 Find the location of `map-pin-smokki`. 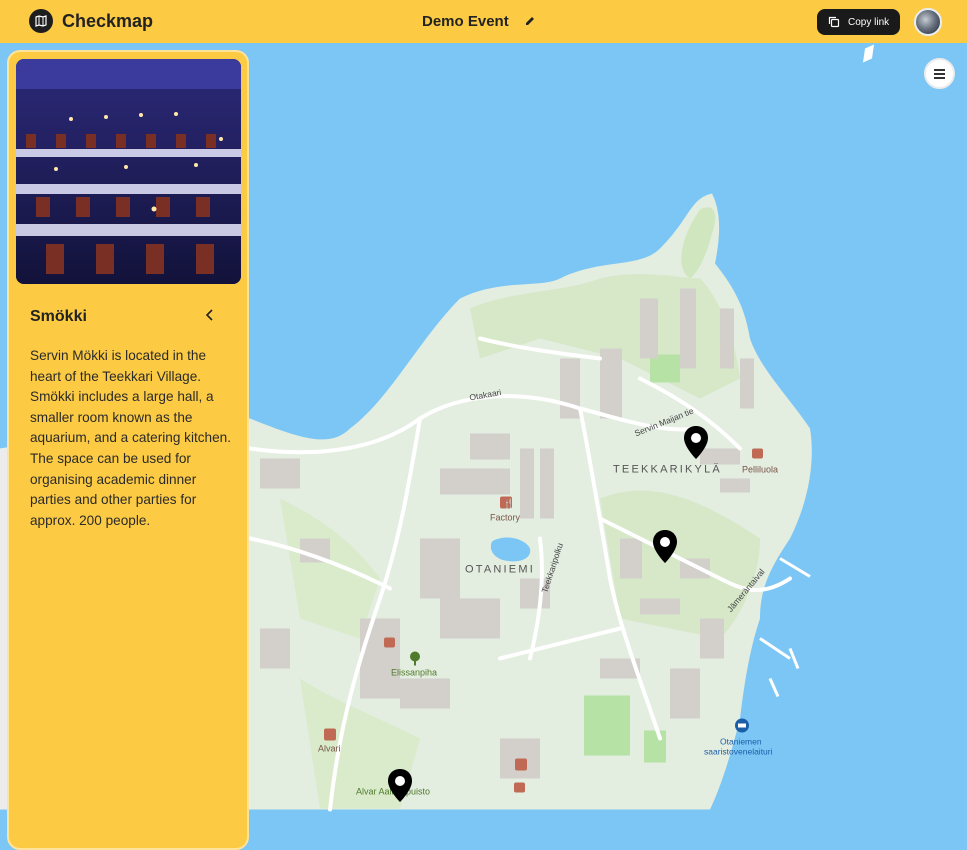

map-pin-smokki is located at coordinates (696, 443).